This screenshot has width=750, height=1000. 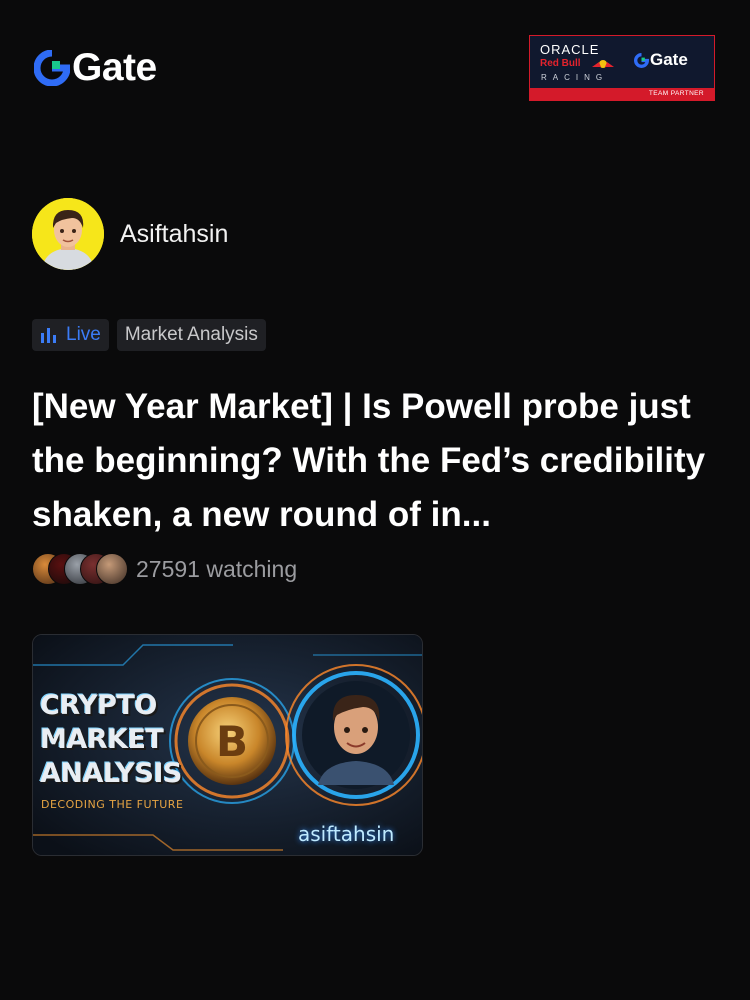 What do you see at coordinates (603, 64) in the screenshot?
I see `bulls-icon` at bounding box center [603, 64].